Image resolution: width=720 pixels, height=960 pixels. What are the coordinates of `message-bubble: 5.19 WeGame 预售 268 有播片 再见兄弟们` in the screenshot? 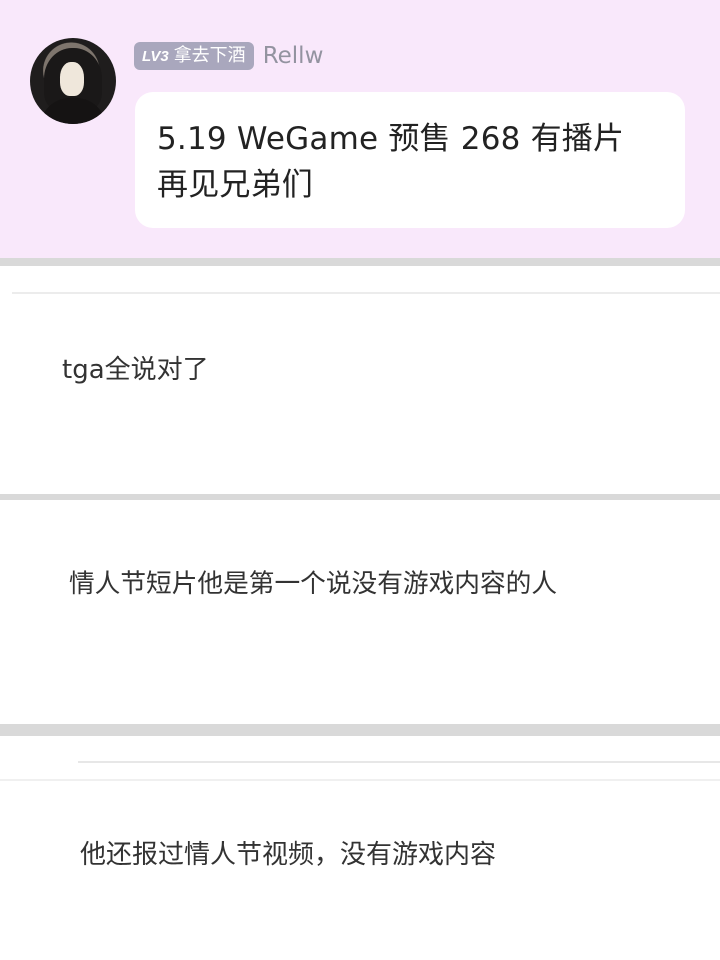 It's located at (410, 160).